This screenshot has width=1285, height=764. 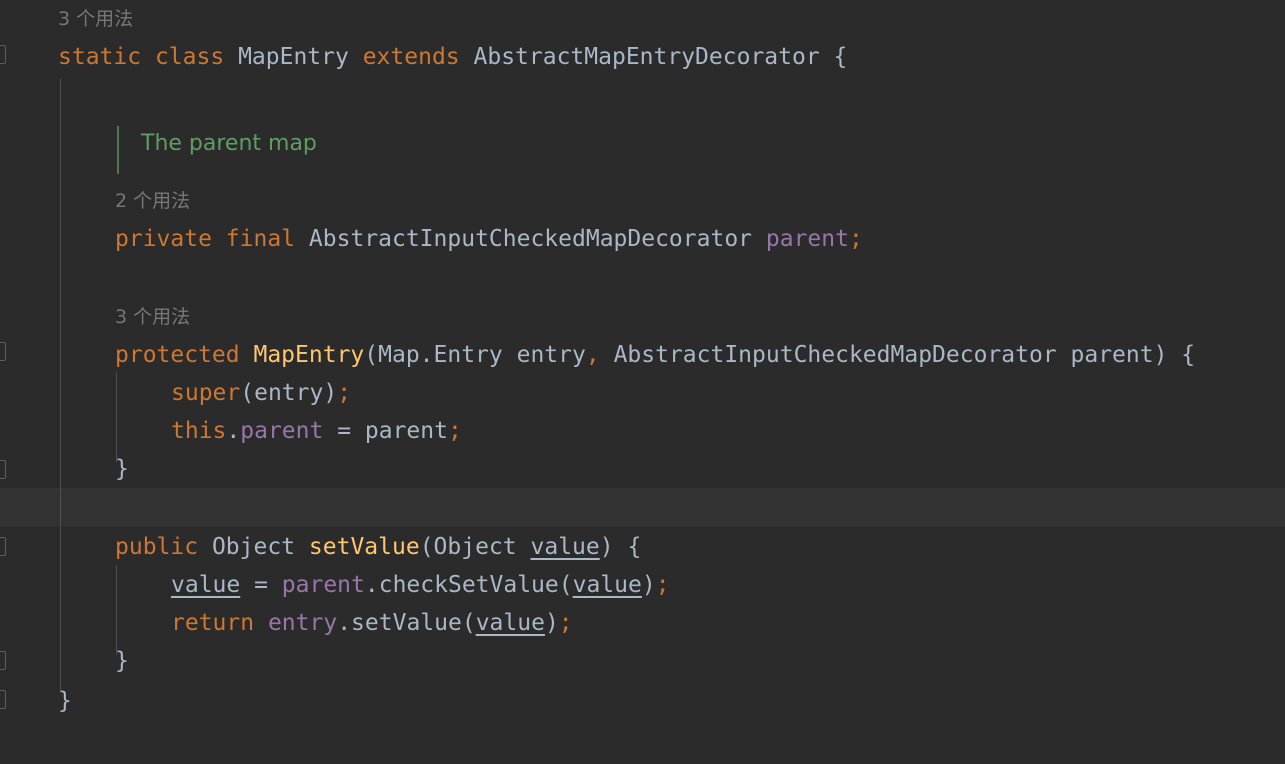 What do you see at coordinates (95, 19) in the screenshot?
I see `inlay-hint-usages-0: 3 个用法` at bounding box center [95, 19].